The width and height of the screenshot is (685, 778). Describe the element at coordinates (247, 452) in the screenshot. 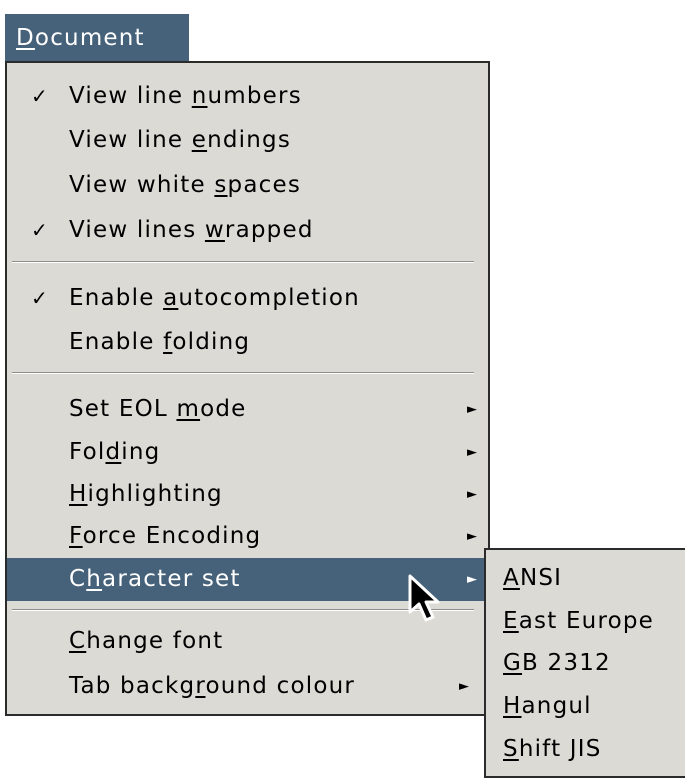

I see `menu-item-folding: Folding ►` at that location.